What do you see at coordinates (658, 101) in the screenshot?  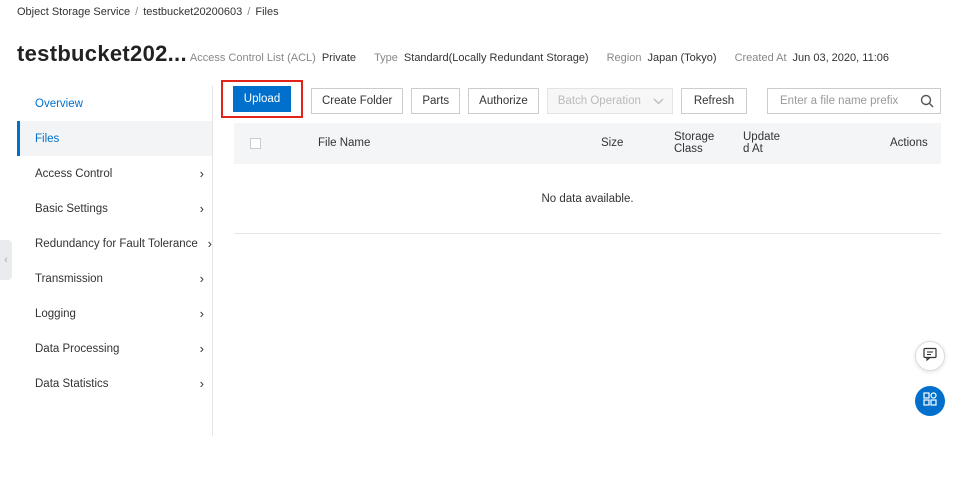 I see `chevron-down-icon` at bounding box center [658, 101].